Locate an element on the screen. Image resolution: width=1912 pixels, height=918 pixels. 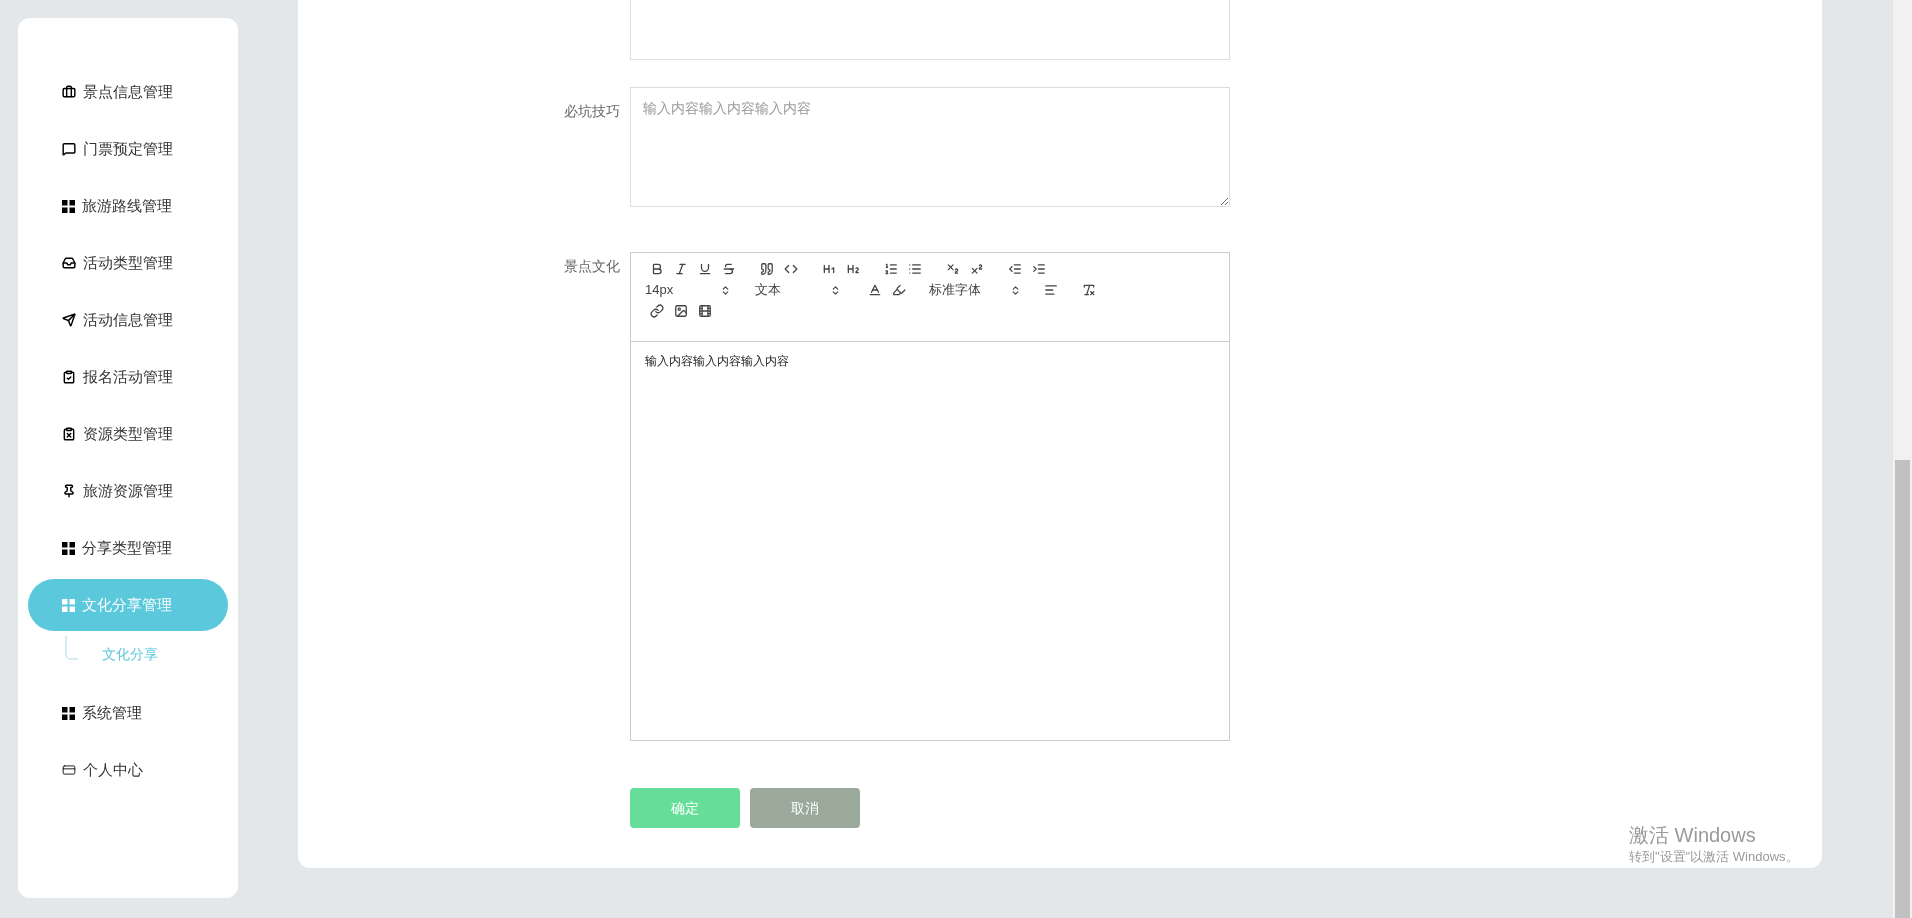
bold-icon is located at coordinates (657, 269).